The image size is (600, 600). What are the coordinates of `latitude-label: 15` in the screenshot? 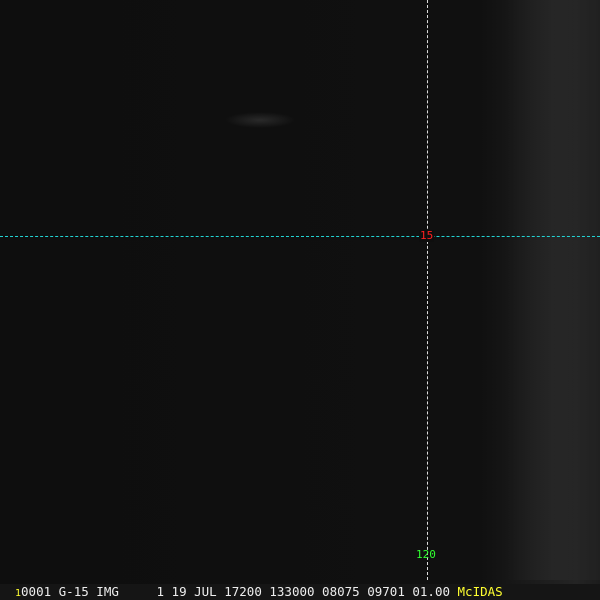 It's located at (427, 235).